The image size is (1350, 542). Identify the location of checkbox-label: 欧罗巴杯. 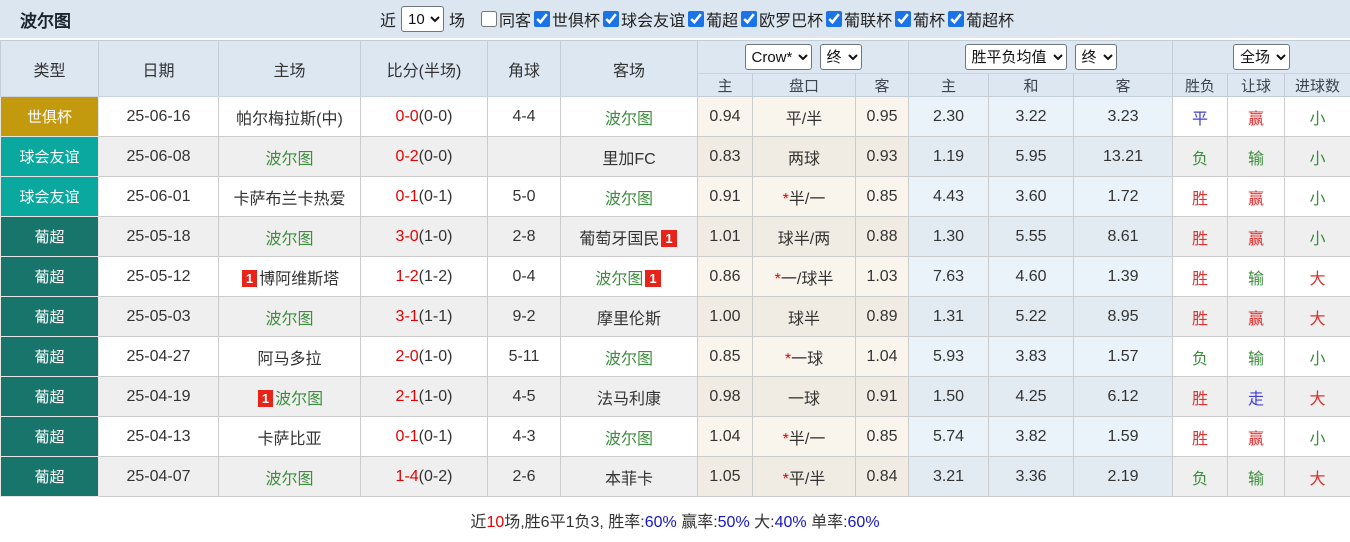
(791, 21).